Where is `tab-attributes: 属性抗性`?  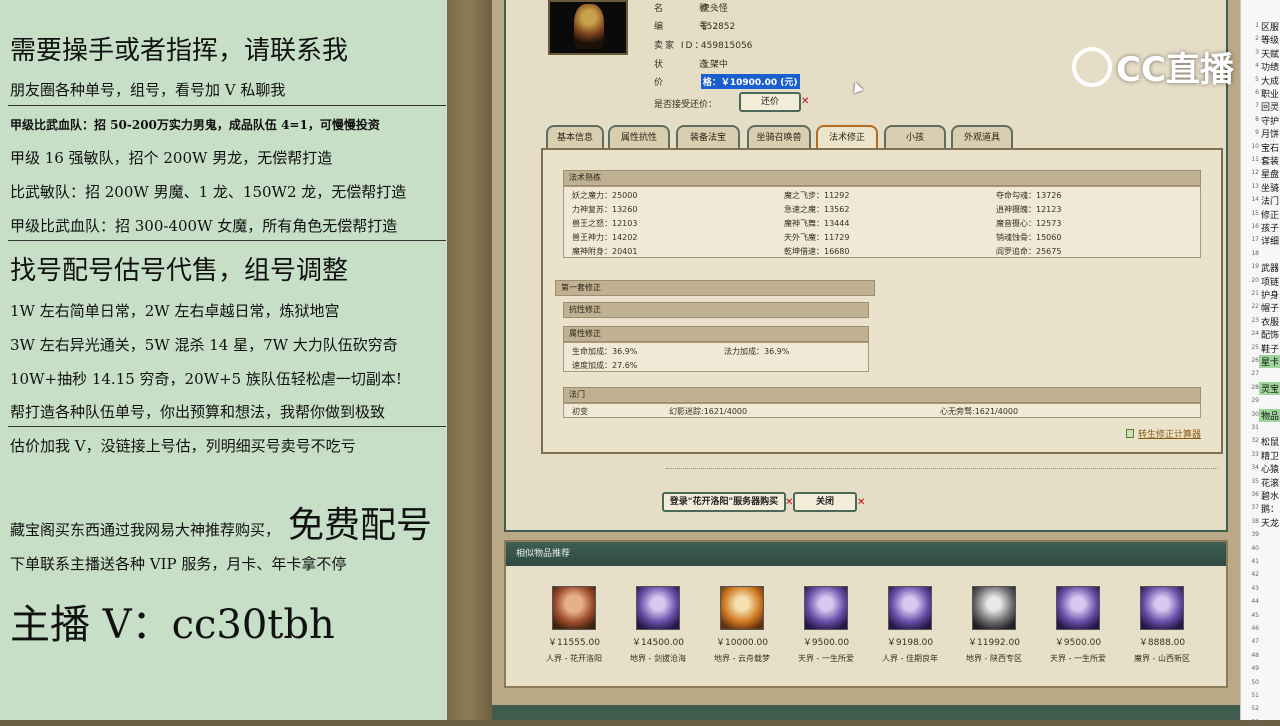
tab-attributes: 属性抗性 is located at coordinates (639, 137).